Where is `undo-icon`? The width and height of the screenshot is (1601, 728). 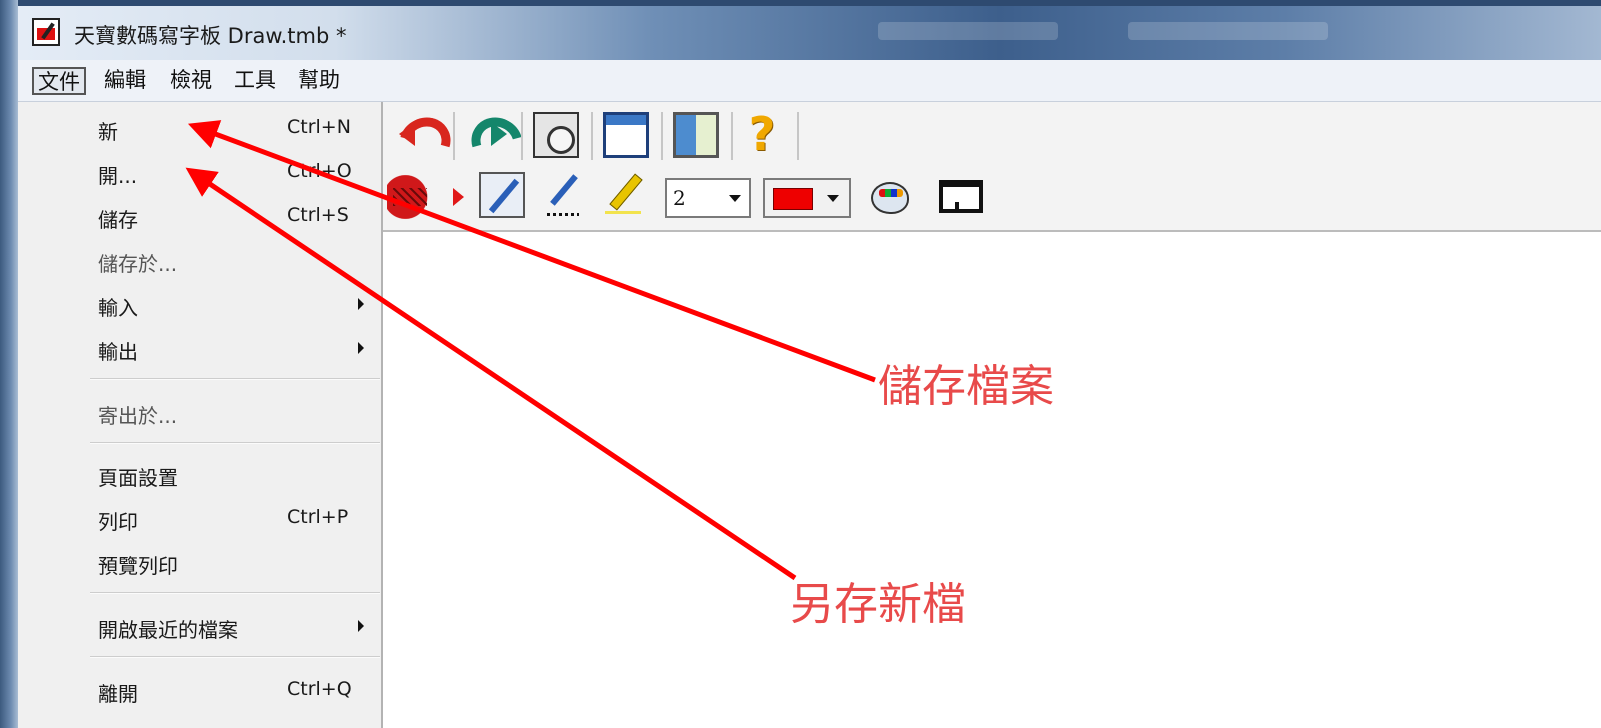 undo-icon is located at coordinates (418, 135).